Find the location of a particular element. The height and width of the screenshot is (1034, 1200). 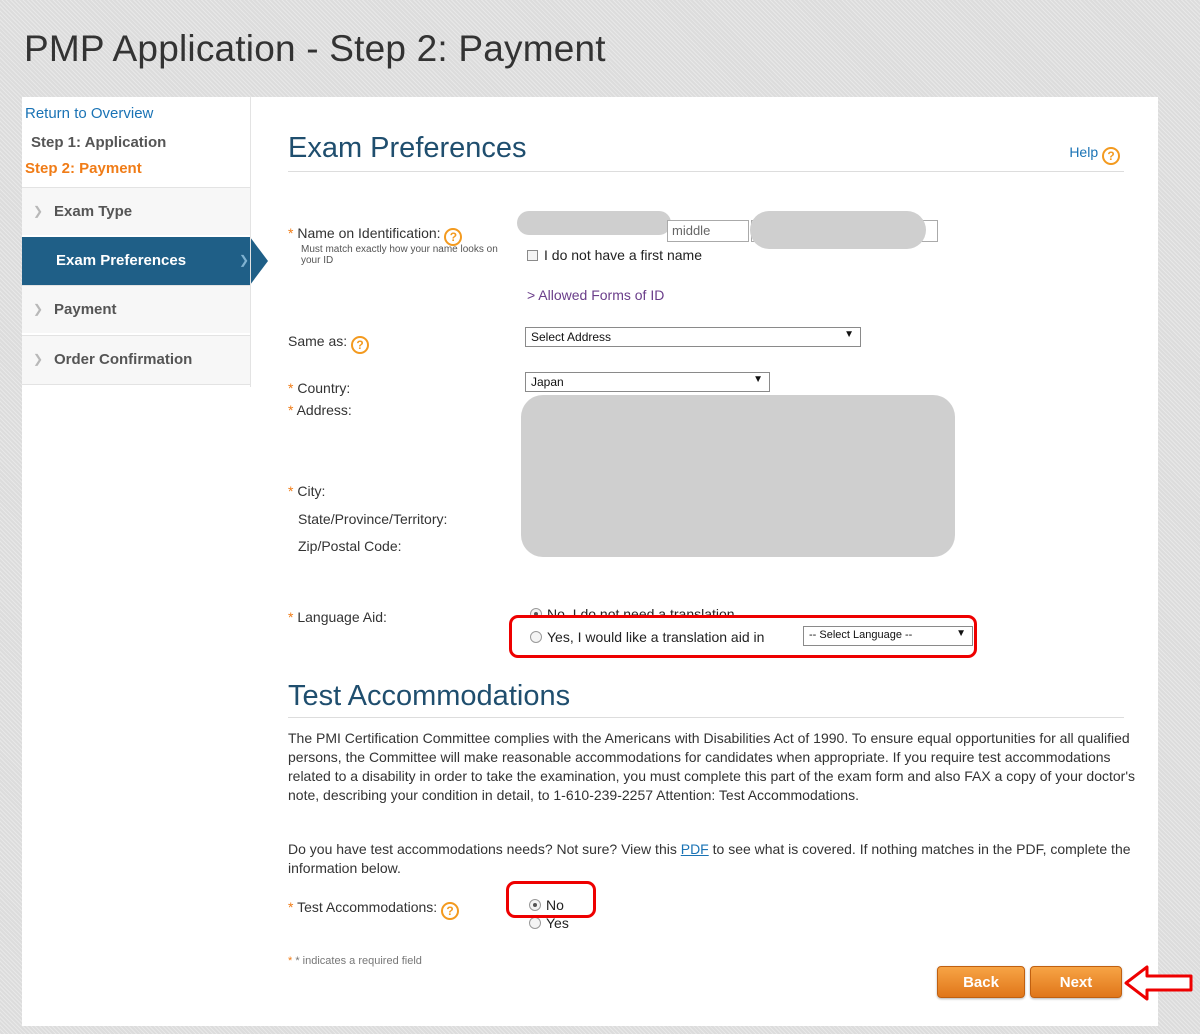

sidebar-item-exam-type: ❯ Exam Type is located at coordinates (136, 211).